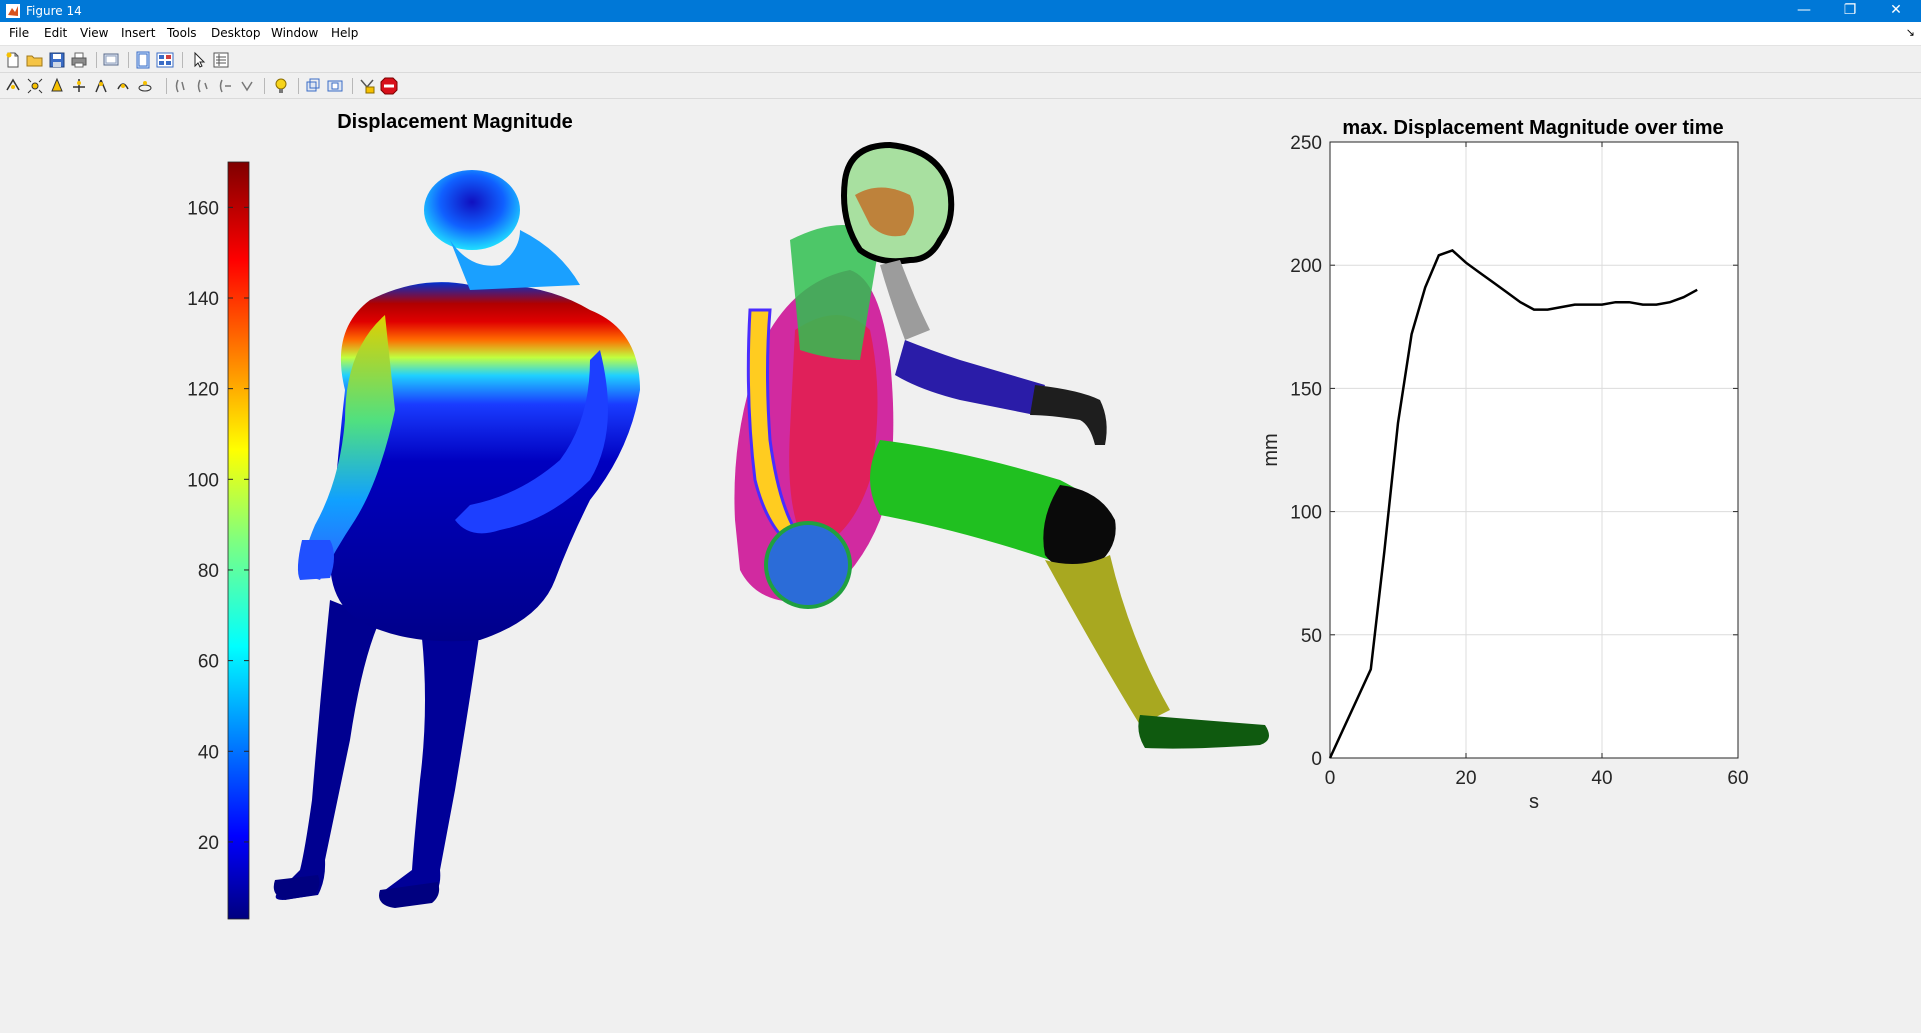  What do you see at coordinates (54, 11) in the screenshot?
I see `window-title: Figure 14` at bounding box center [54, 11].